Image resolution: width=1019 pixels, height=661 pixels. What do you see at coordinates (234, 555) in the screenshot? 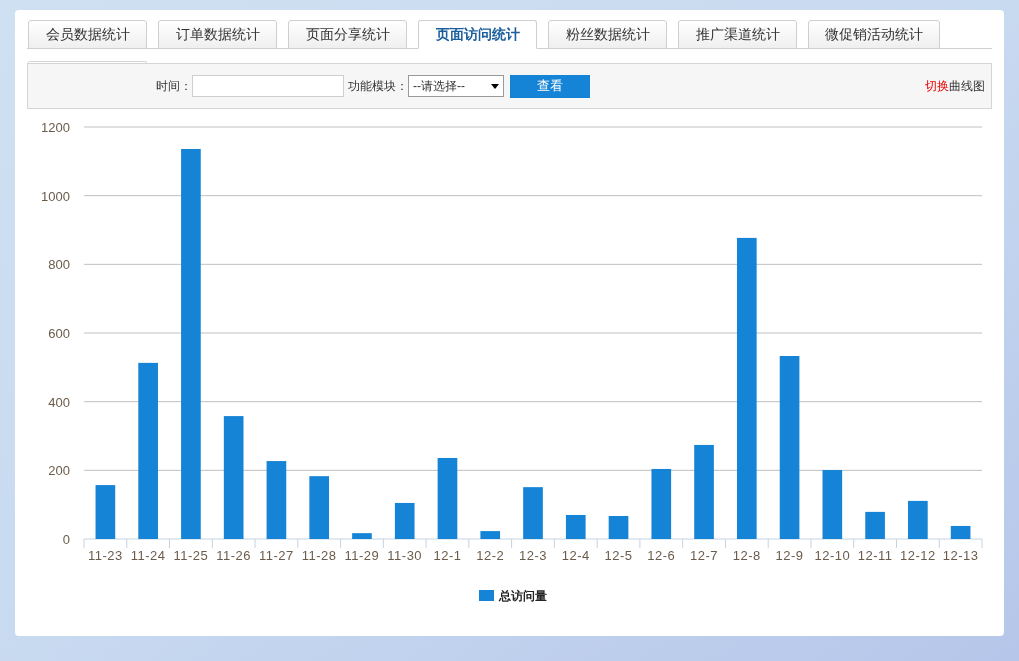
I see `x-axis-label: 11-26` at bounding box center [234, 555].